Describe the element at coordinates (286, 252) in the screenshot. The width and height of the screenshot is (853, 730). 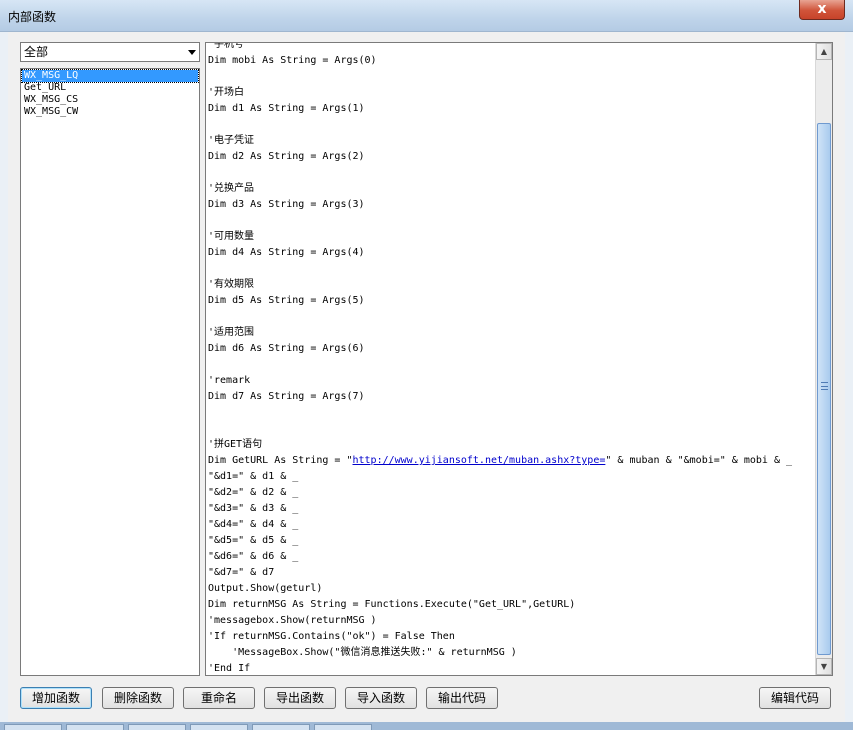
I see `code-line: Dim d4 As String = Args(4)` at that location.